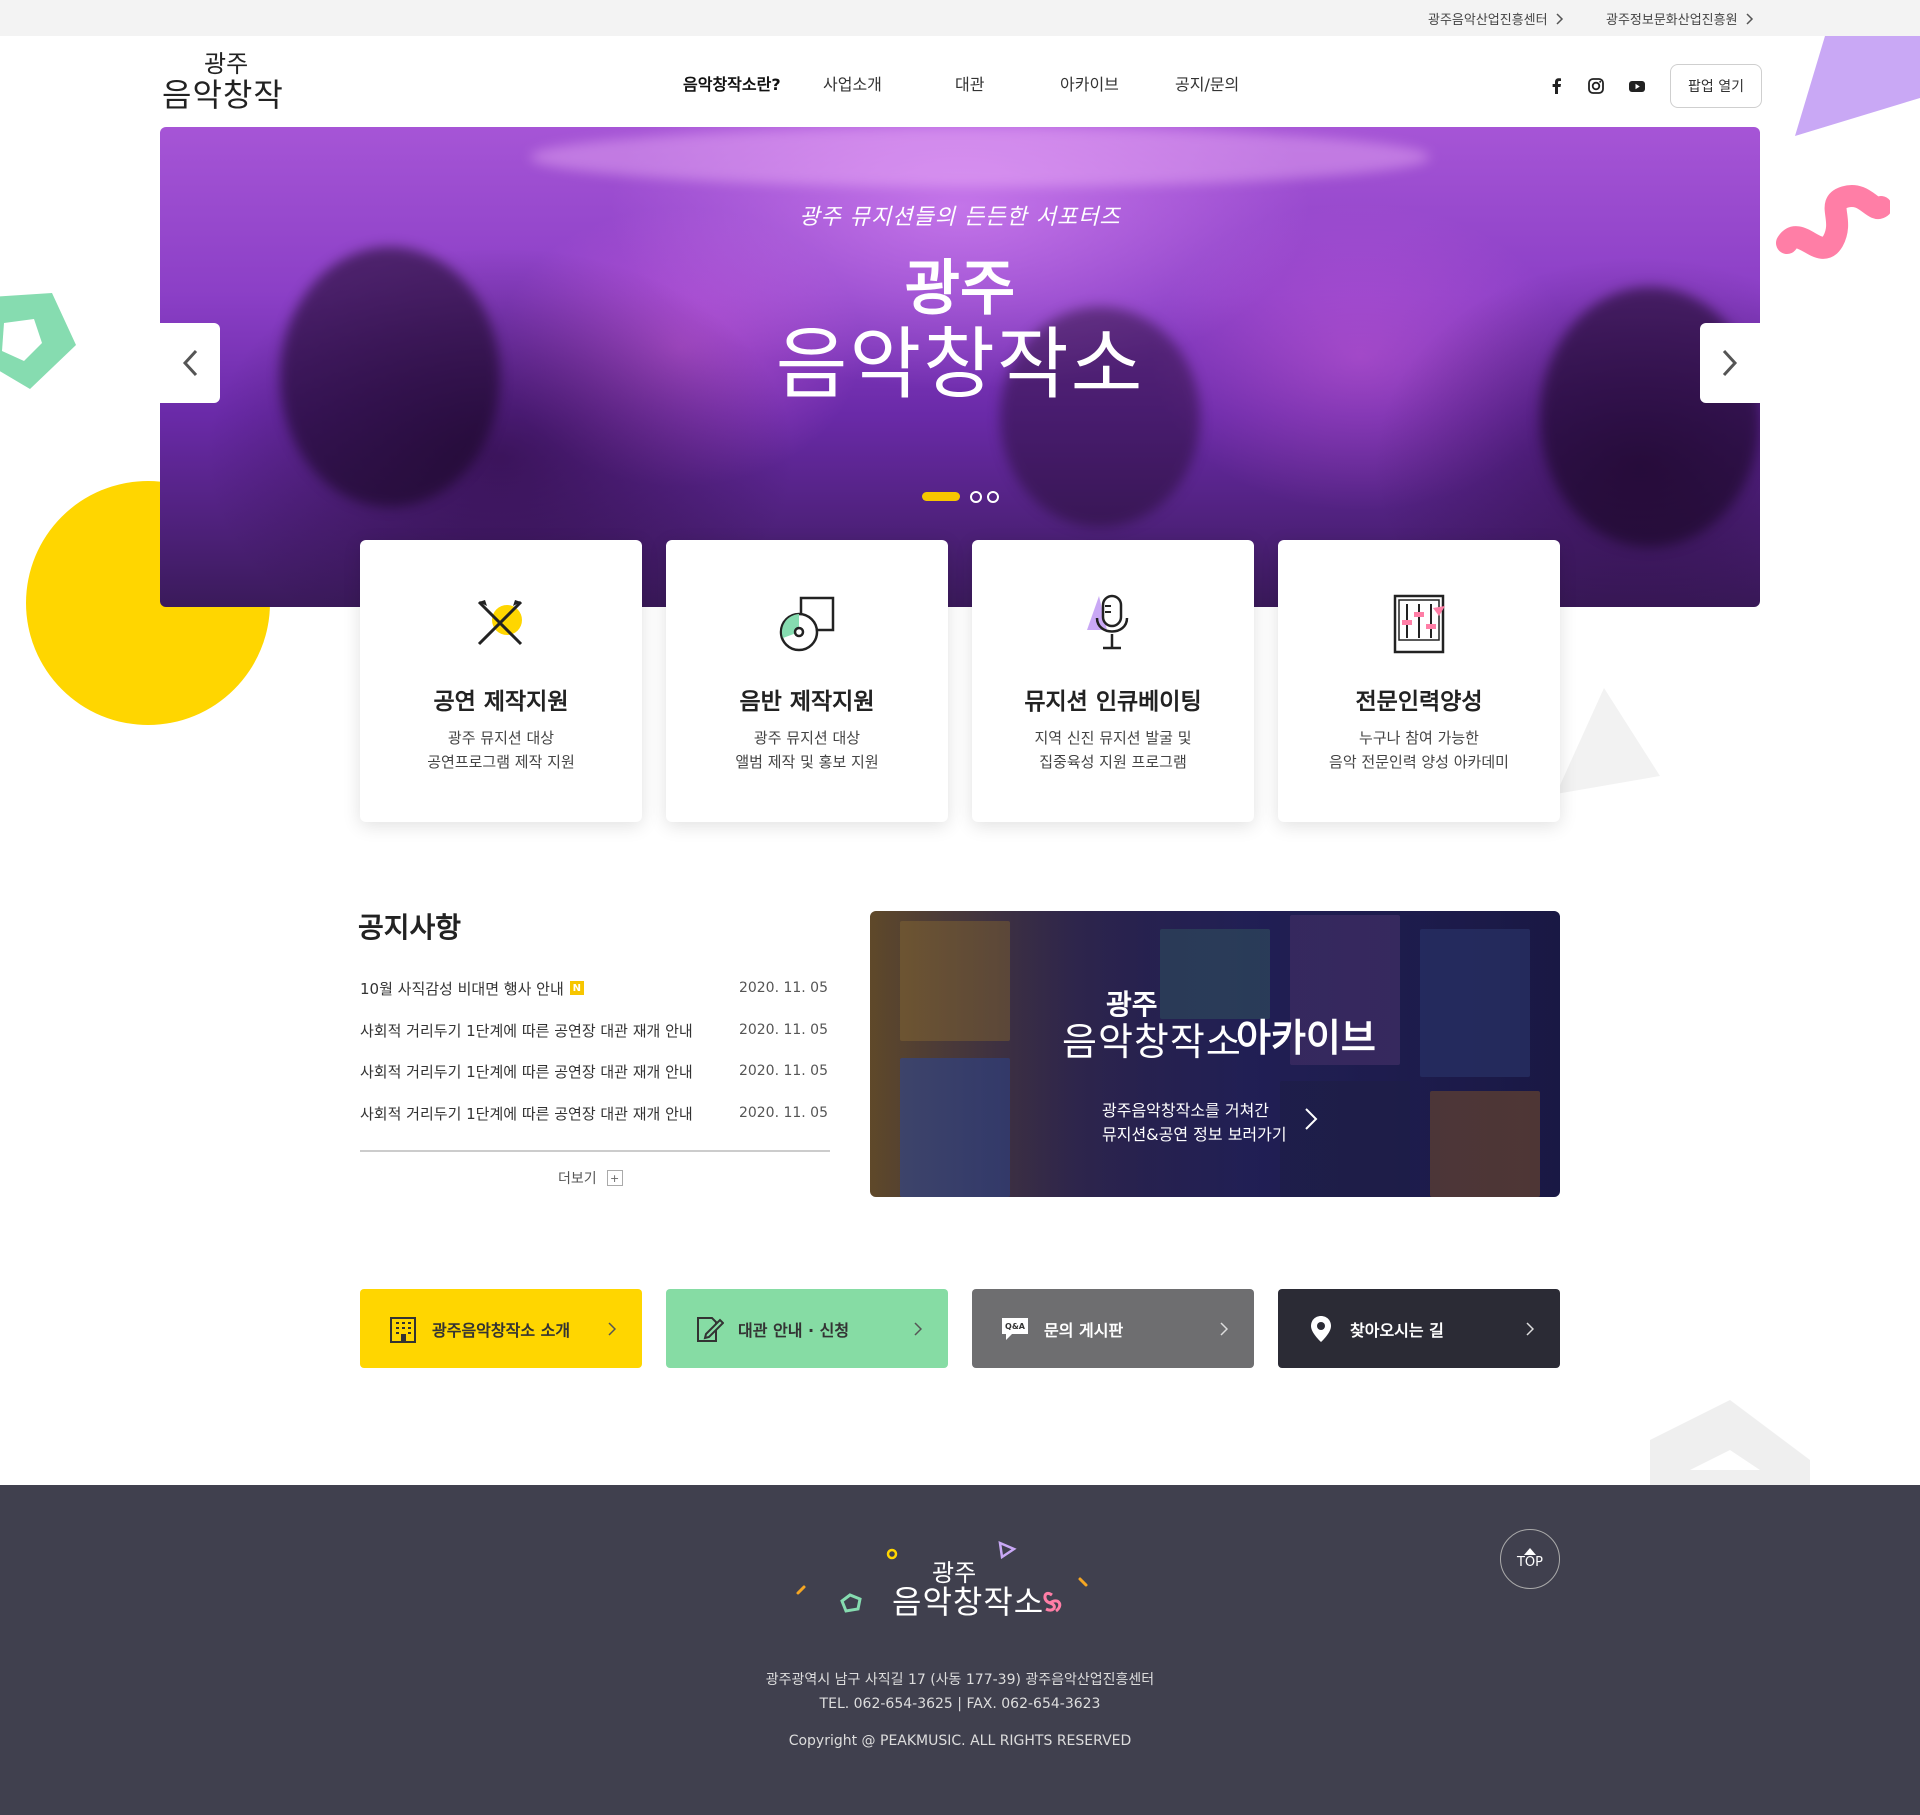  What do you see at coordinates (807, 762) in the screenshot?
I see `service-card-desc-line: 앨범 제작 및 홍보 지원` at bounding box center [807, 762].